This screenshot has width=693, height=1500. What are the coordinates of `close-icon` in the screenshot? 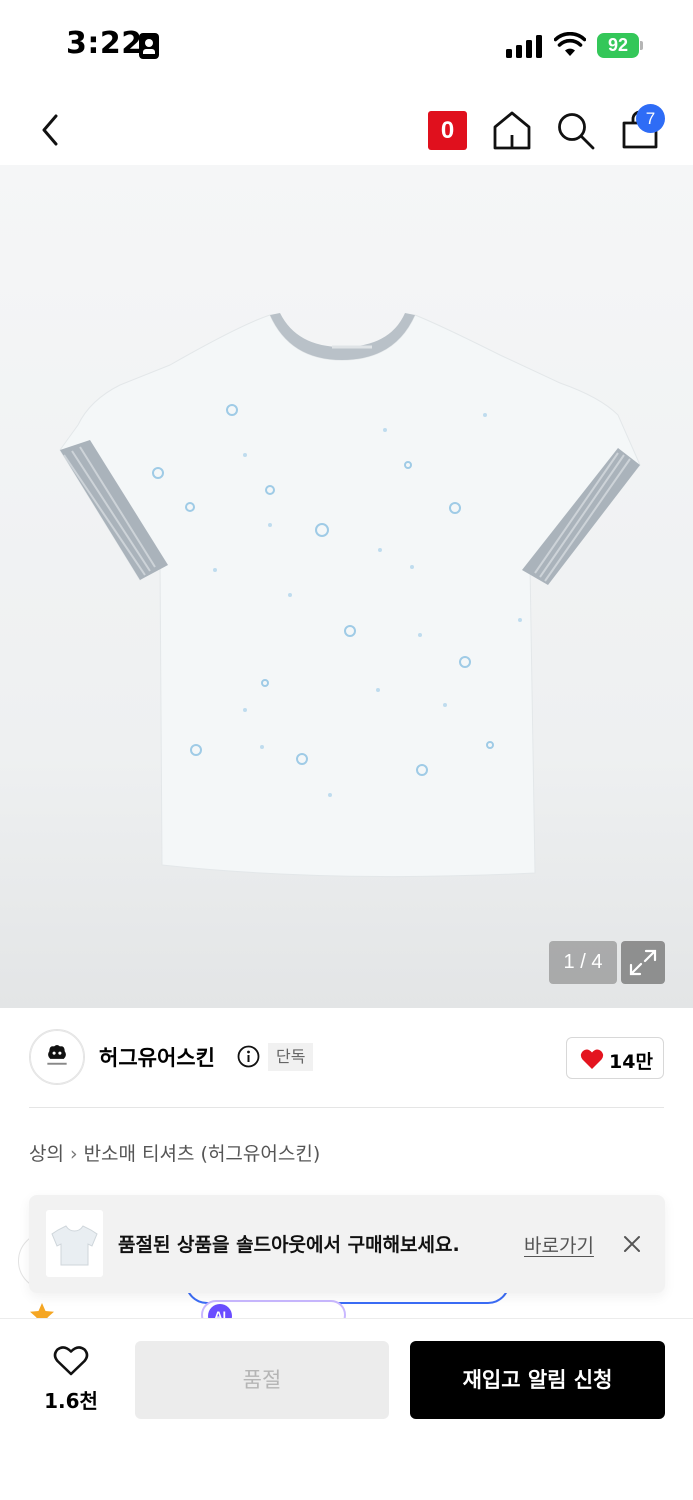 It's located at (632, 1244).